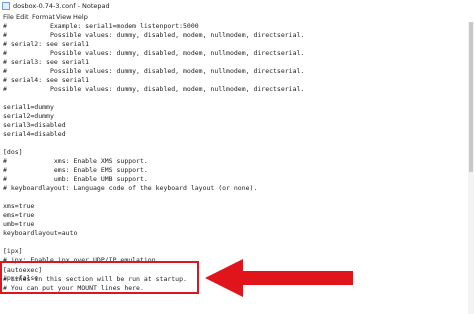 The image size is (474, 314). What do you see at coordinates (237, 6) in the screenshot?
I see `title-bar: dosbox-0.74-3.conf - Notepad` at bounding box center [237, 6].